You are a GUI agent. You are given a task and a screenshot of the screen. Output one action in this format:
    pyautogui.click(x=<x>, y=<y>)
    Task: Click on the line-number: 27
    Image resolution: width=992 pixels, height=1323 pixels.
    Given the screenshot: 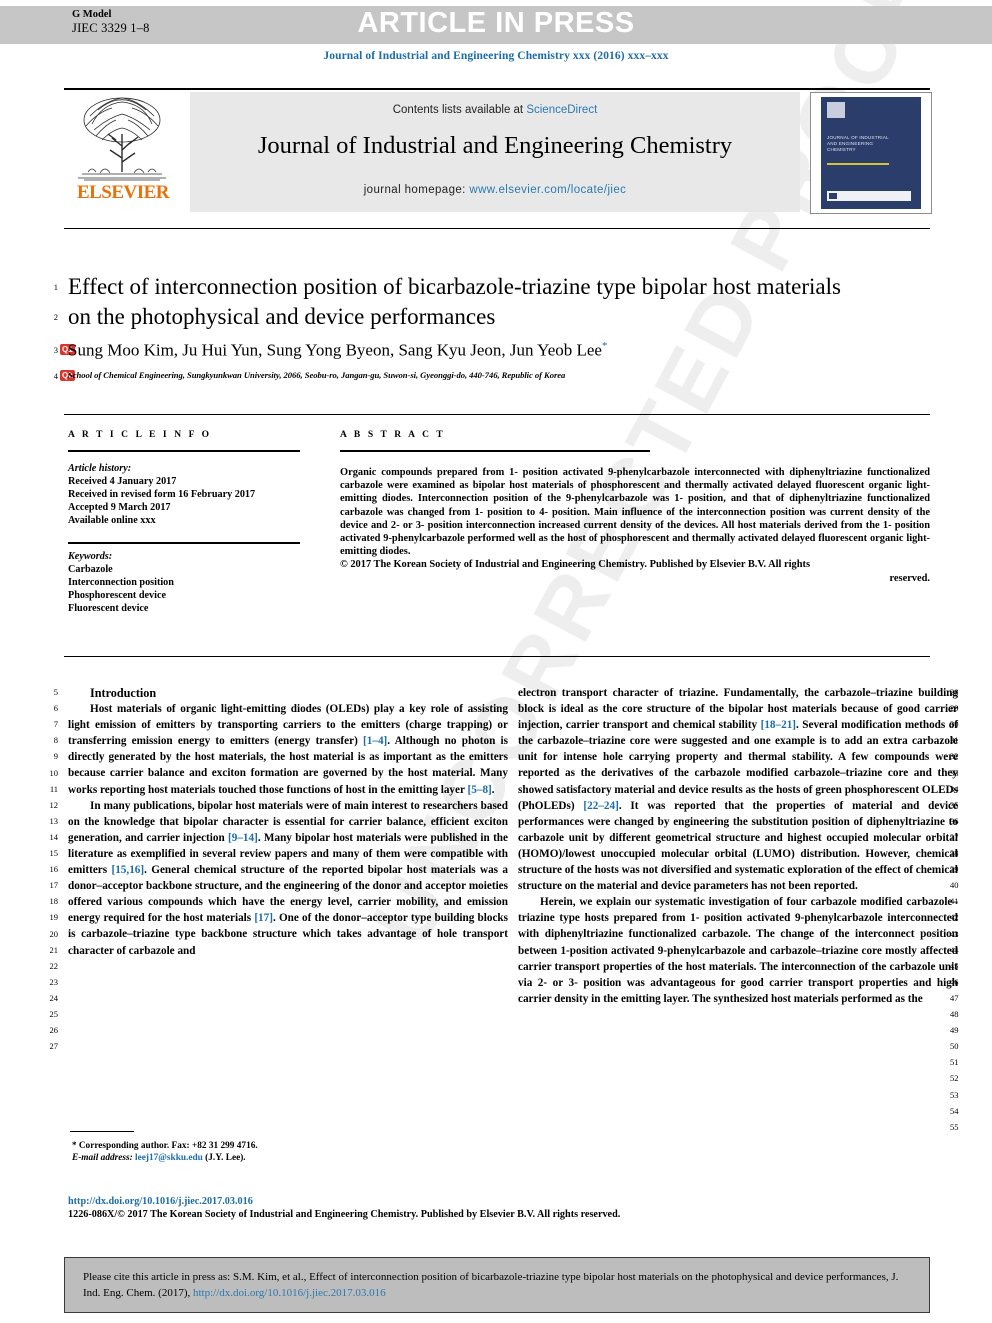 What is the action you would take?
    pyautogui.click(x=54, y=1046)
    